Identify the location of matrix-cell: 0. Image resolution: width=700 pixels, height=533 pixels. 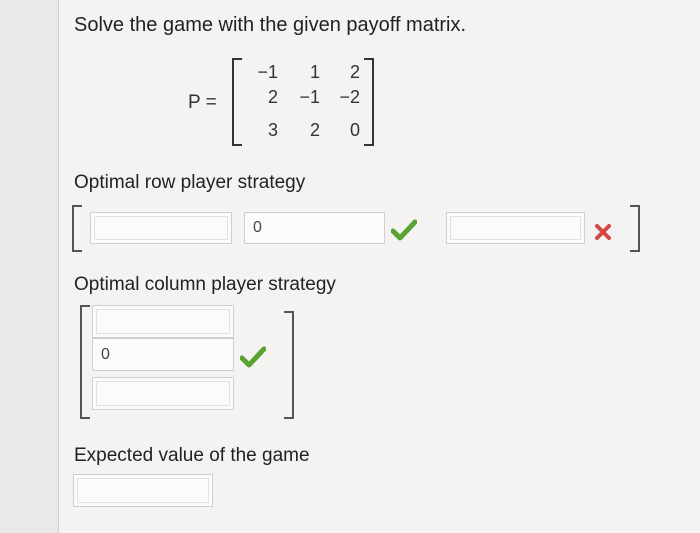
(354, 130).